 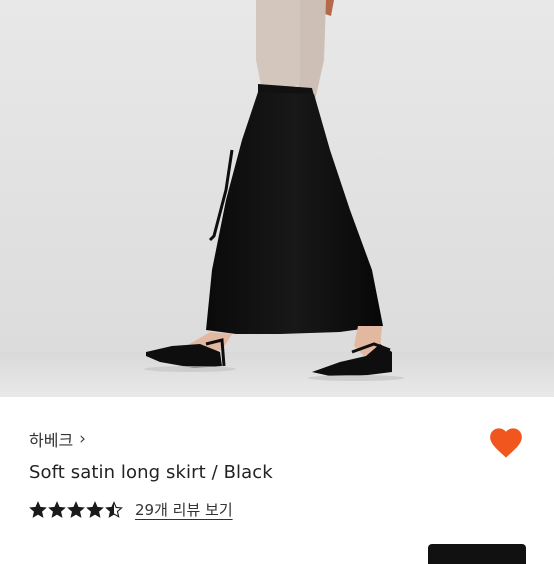 What do you see at coordinates (131, 509) in the screenshot?
I see `rating-row: 29개 리뷰 보기` at bounding box center [131, 509].